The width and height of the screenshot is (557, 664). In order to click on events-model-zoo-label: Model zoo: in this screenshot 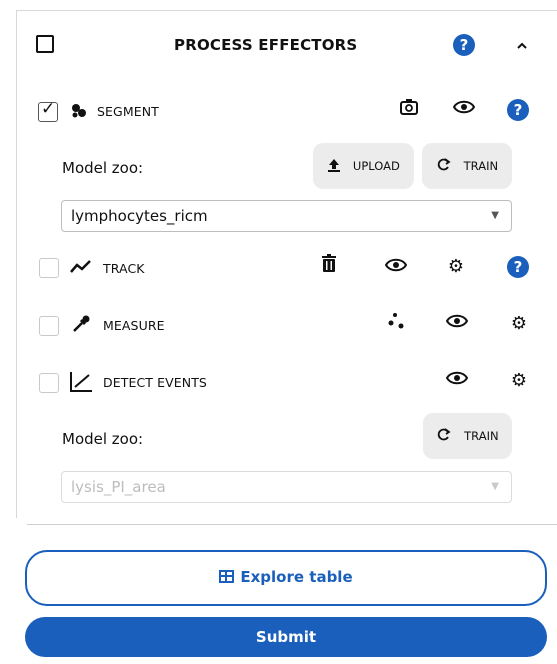, I will do `click(103, 439)`.